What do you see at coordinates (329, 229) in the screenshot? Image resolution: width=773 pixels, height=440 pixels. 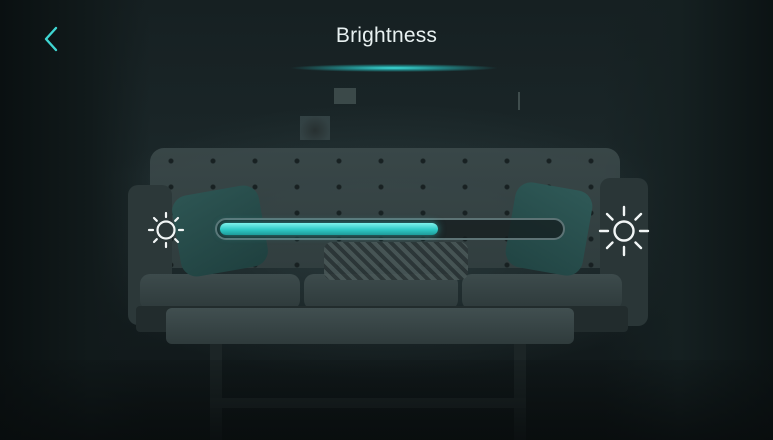 I see `brightness-slider-fill` at bounding box center [329, 229].